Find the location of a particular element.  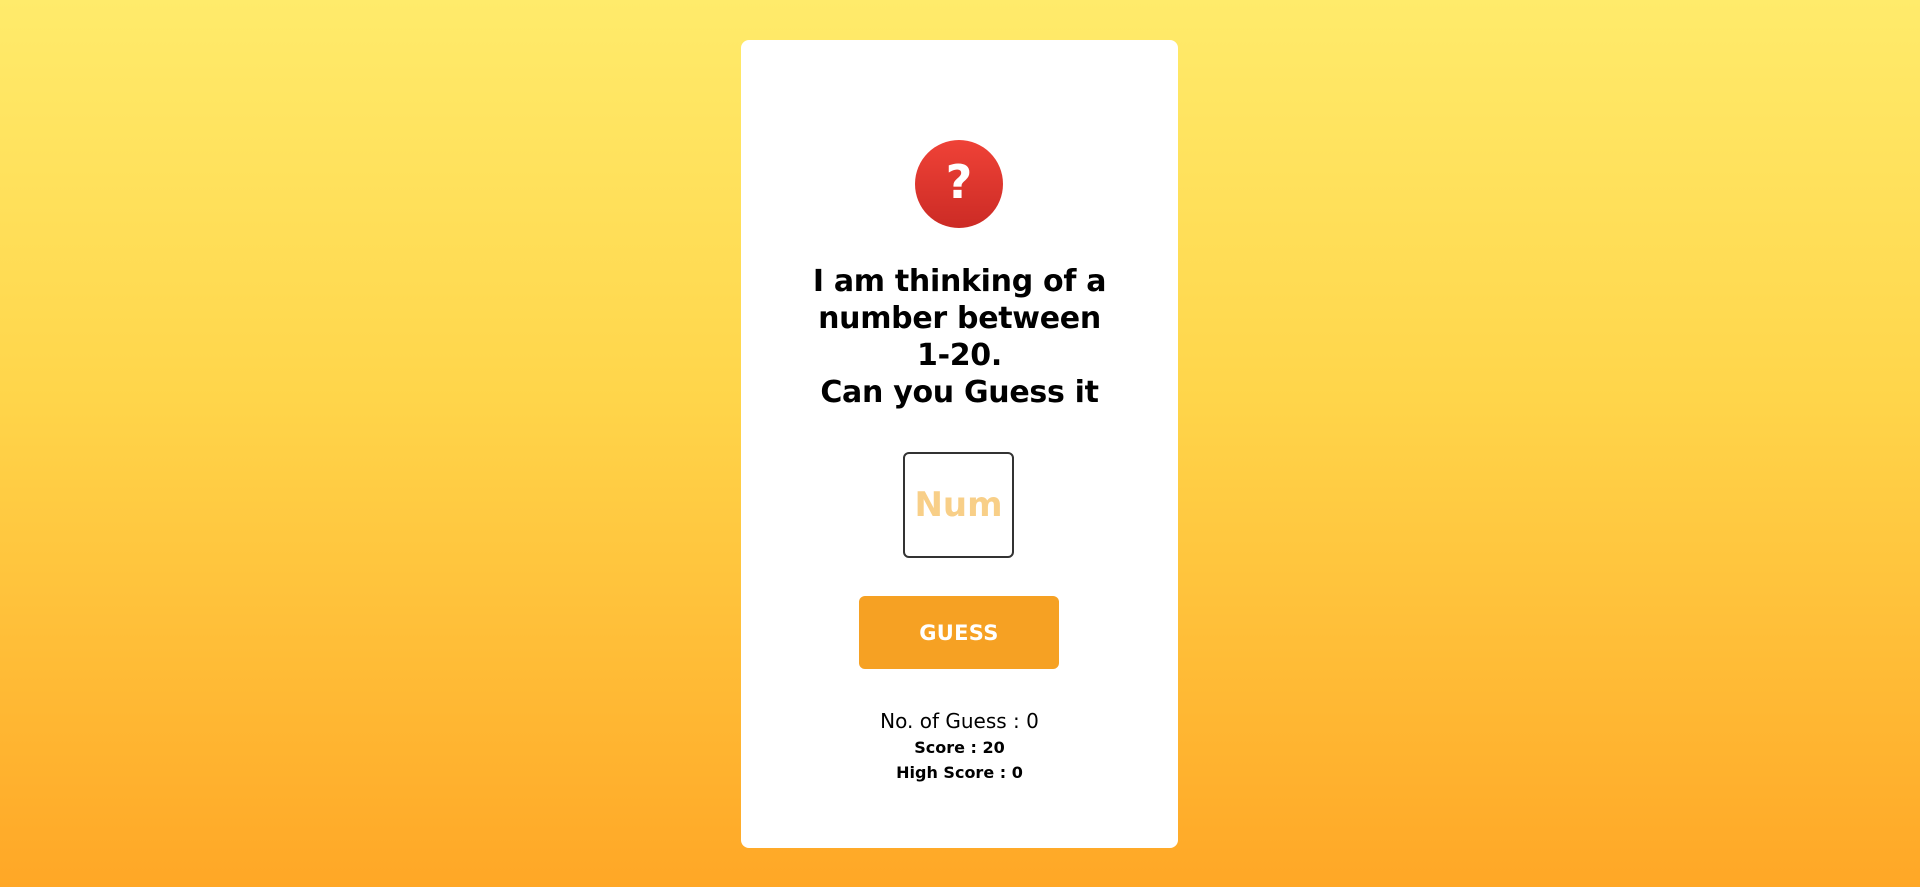

guess-button: GUESS is located at coordinates (959, 632).